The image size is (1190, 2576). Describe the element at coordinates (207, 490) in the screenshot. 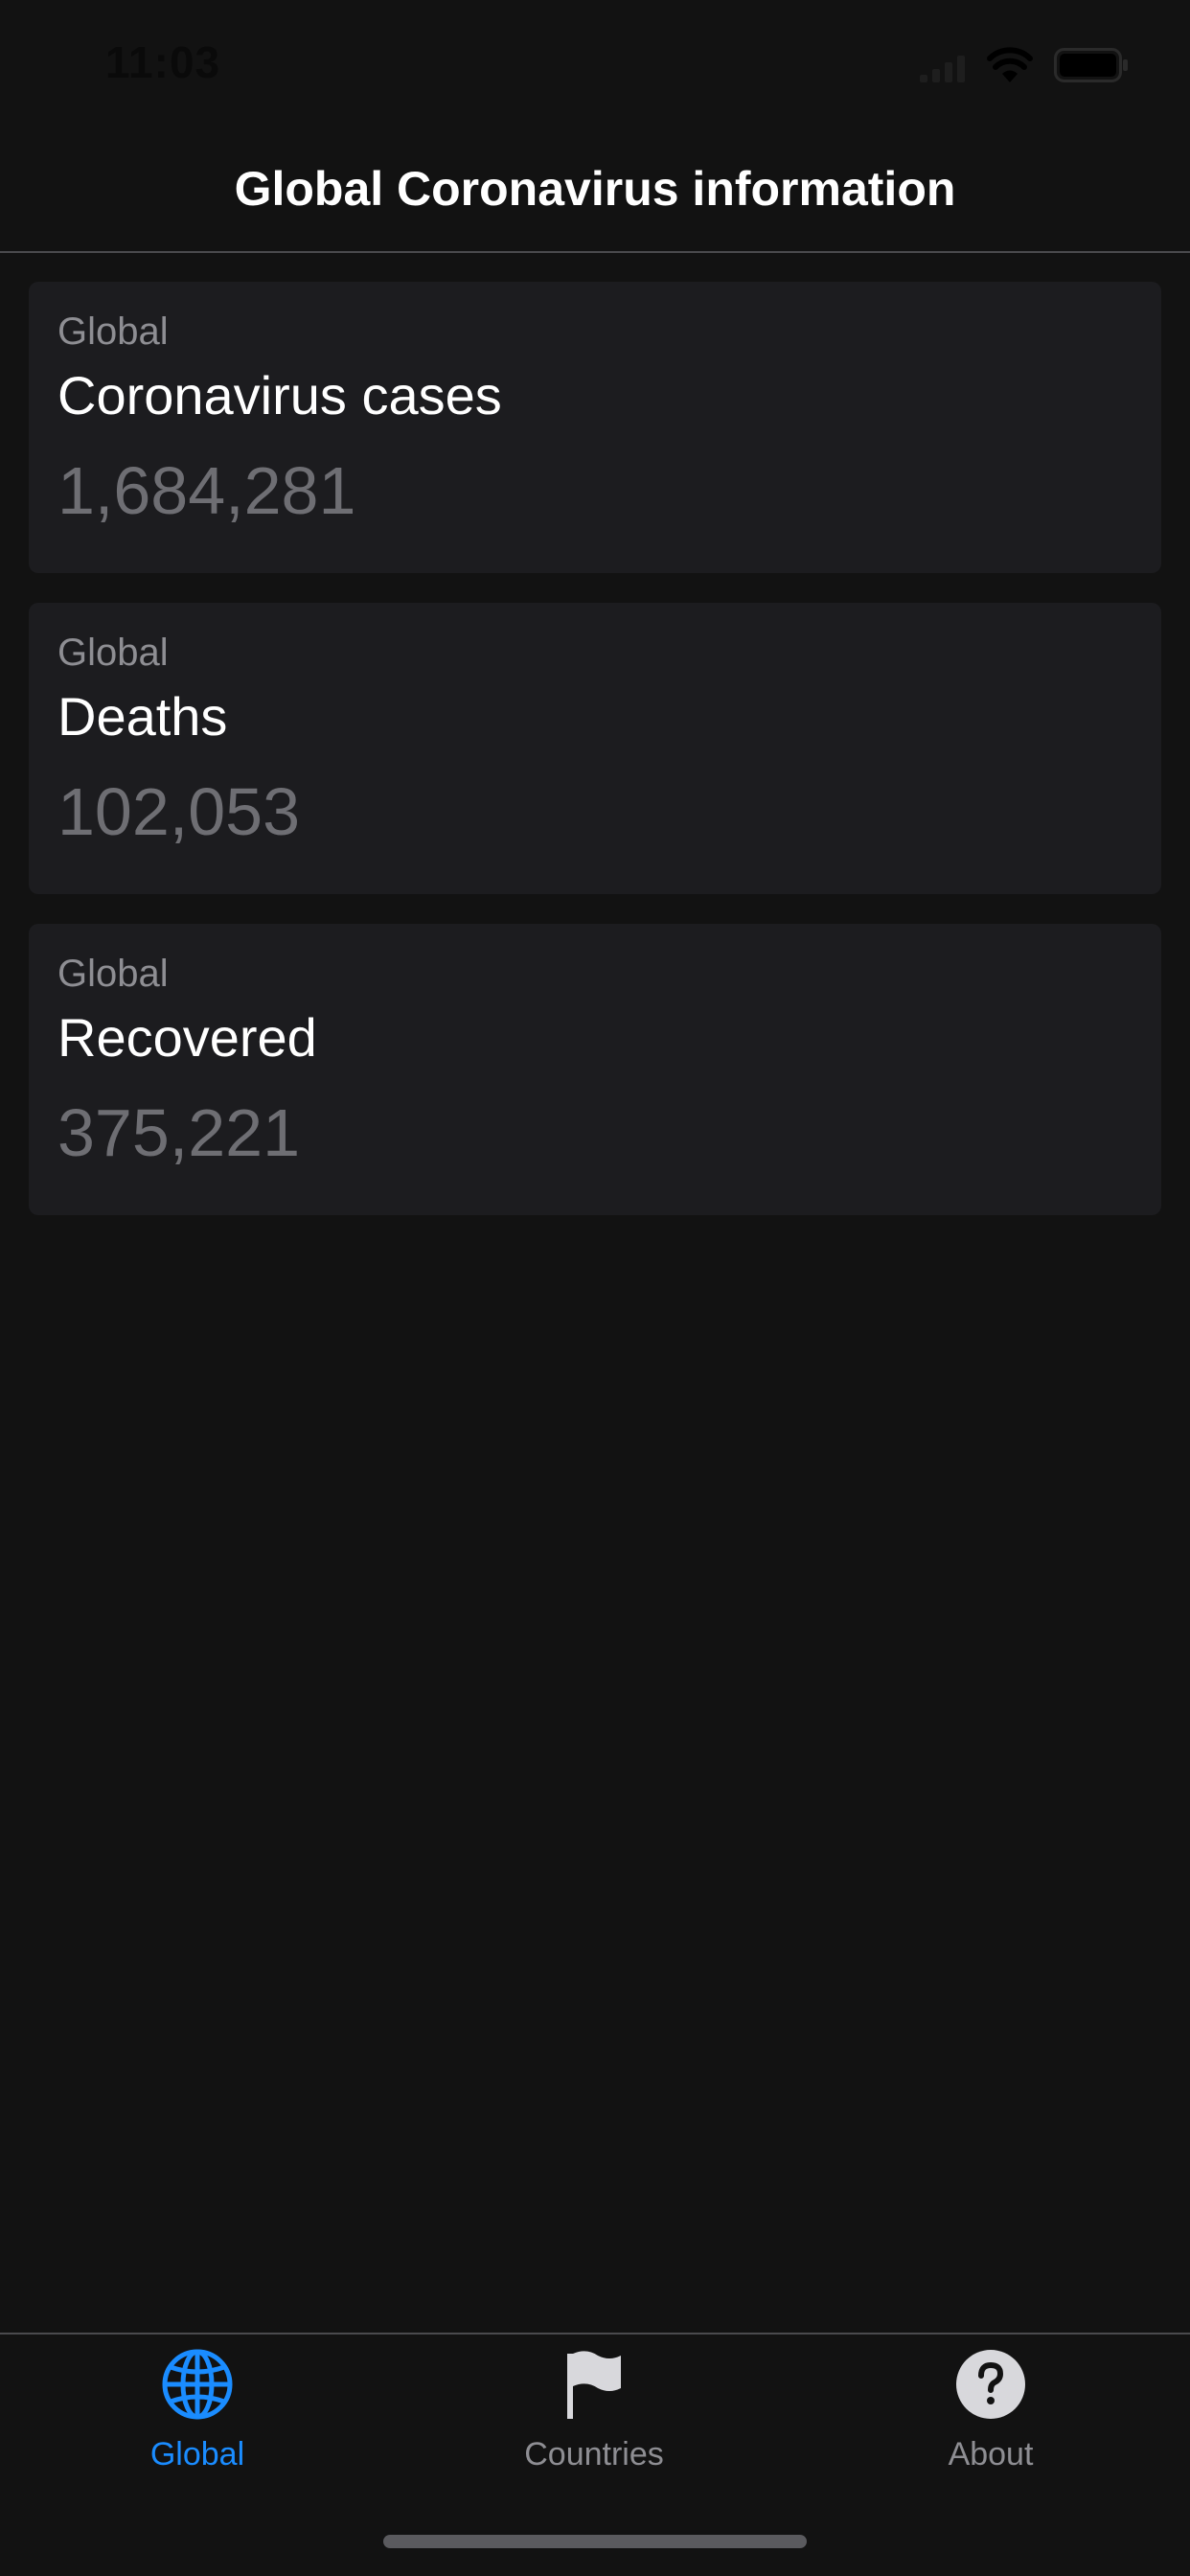

I see `card-value: 1,684,281` at that location.